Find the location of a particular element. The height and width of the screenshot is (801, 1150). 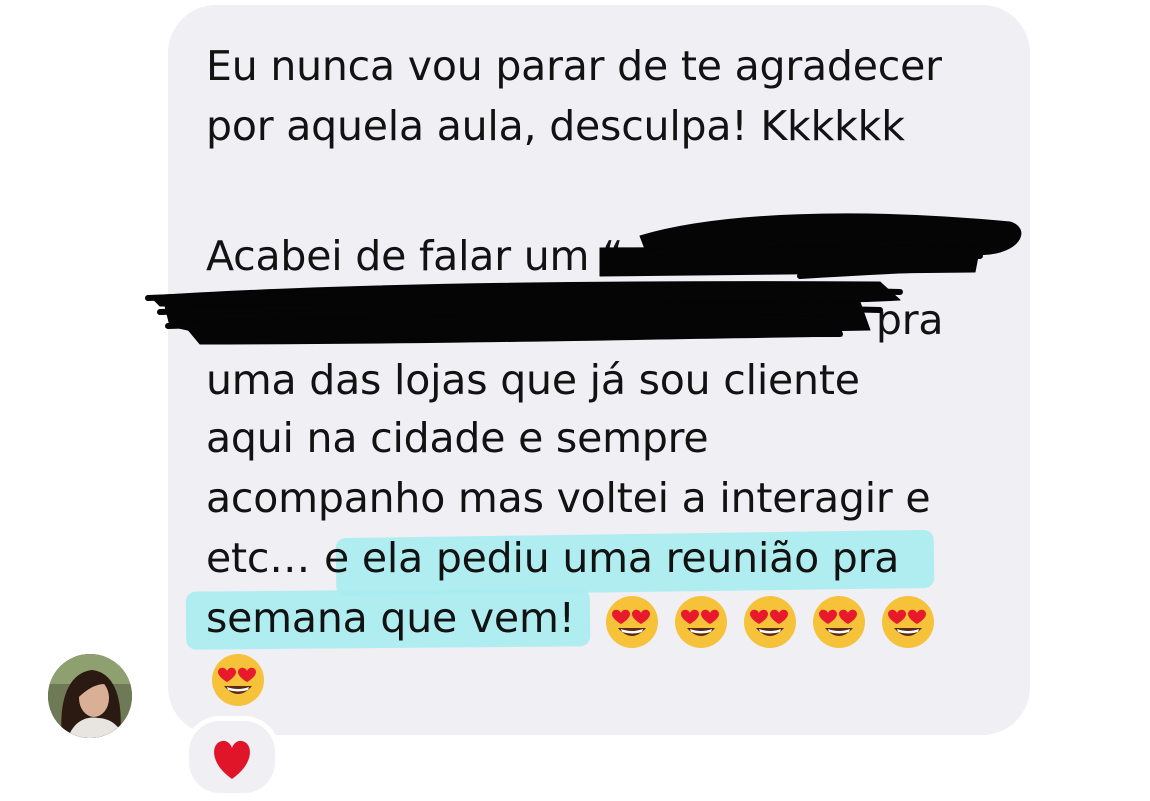

red-heart-icon is located at coordinates (232, 759).